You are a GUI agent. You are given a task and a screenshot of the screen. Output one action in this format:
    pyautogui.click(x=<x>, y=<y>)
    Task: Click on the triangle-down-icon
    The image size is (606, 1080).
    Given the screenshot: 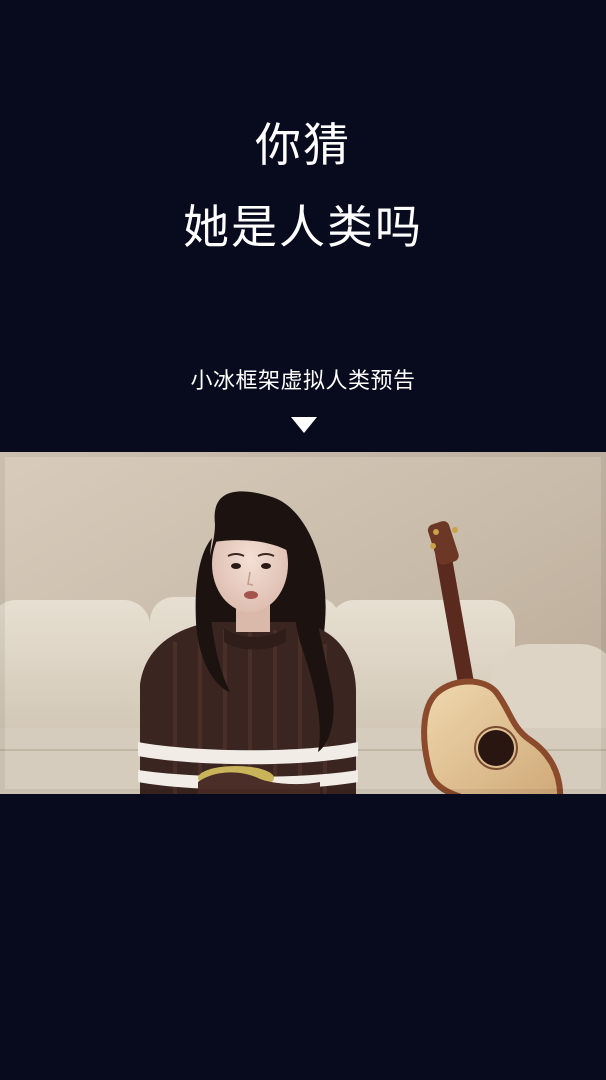 What is the action you would take?
    pyautogui.click(x=304, y=425)
    